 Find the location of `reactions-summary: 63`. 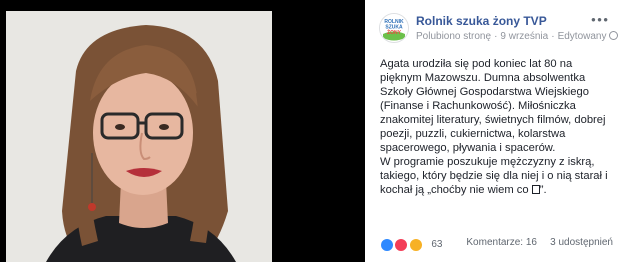

reactions-summary: 63 is located at coordinates (411, 244).